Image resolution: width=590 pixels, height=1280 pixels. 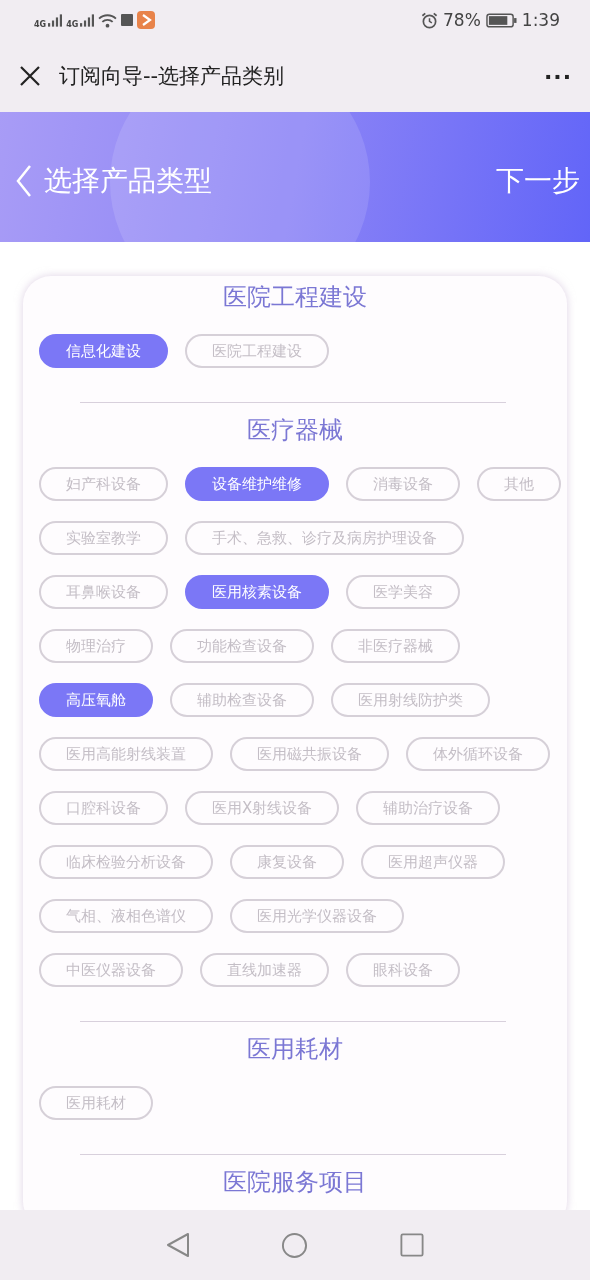 I want to click on category-tag: 医院工程建设, so click(x=257, y=351).